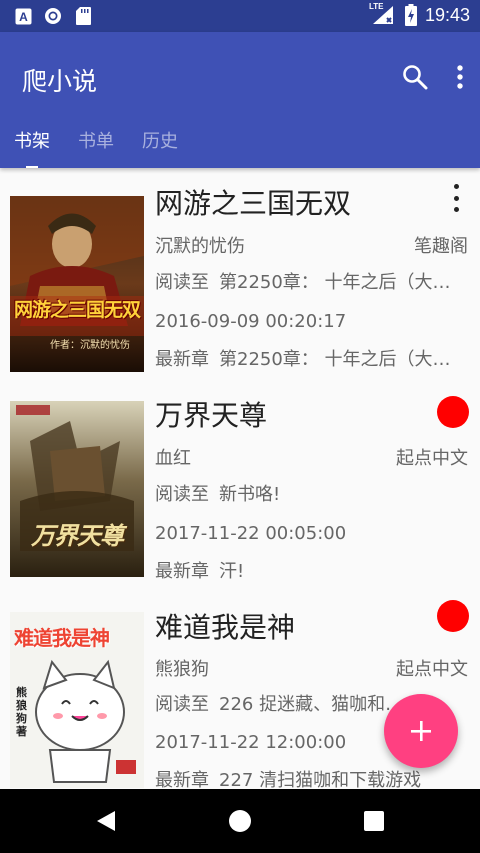 This screenshot has width=480, height=853. I want to click on status-left-icons: A, so click(53, 16).